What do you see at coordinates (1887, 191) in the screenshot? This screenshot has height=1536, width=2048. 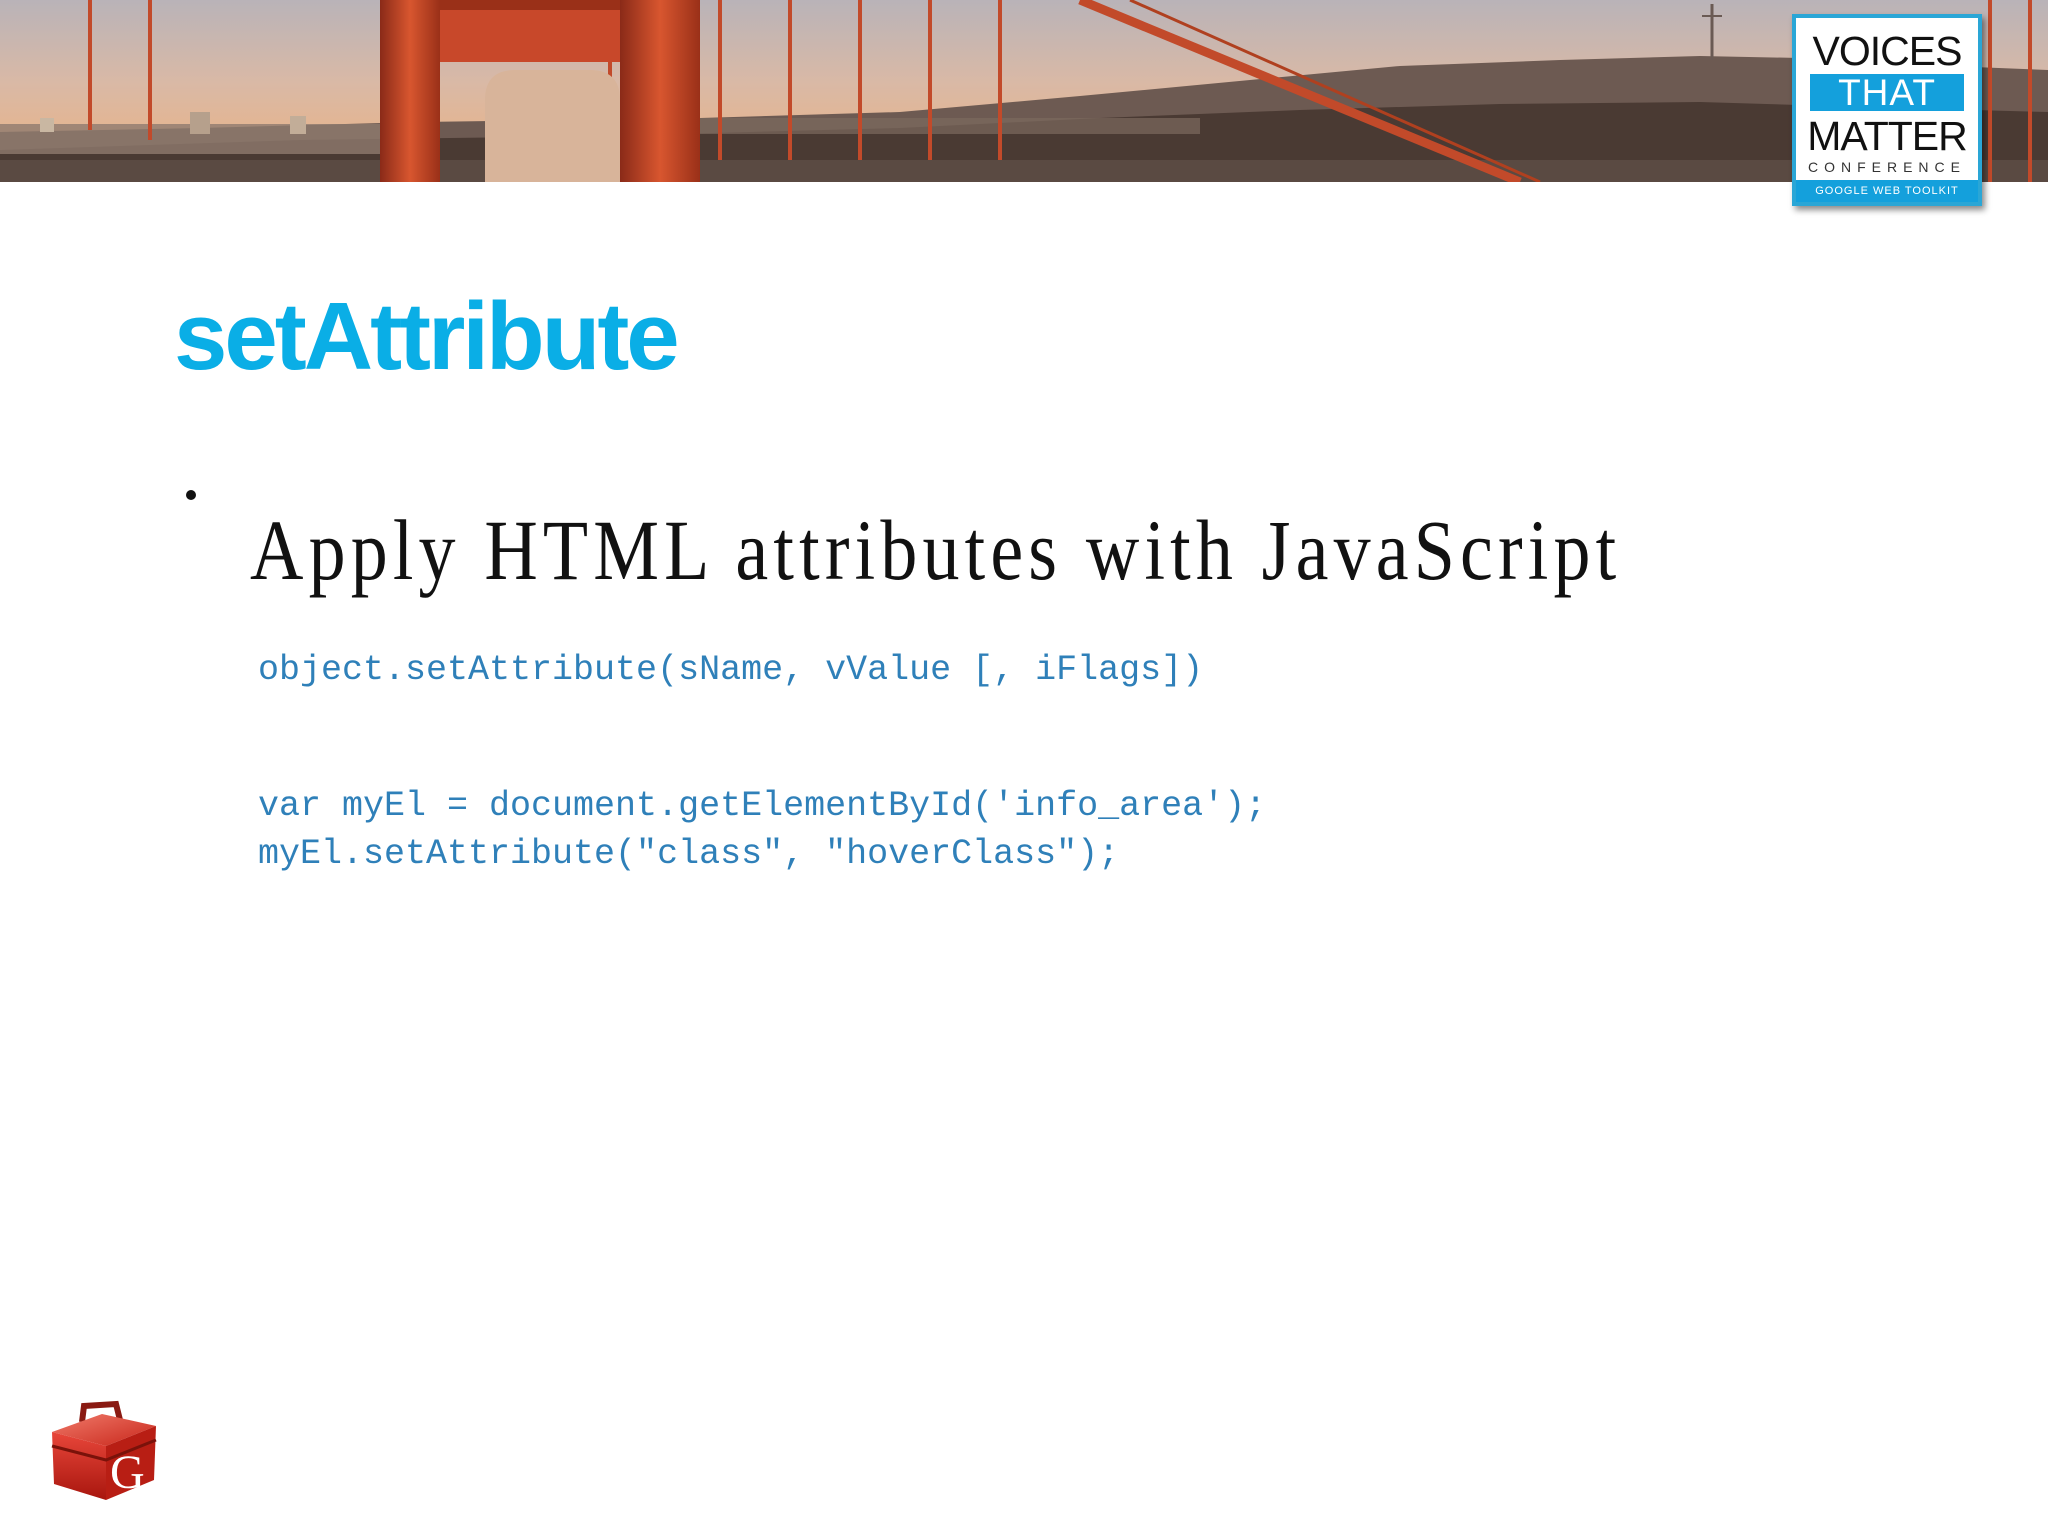 I see `badge-gwt: GOOGLE WEB TOOLKIT` at bounding box center [1887, 191].